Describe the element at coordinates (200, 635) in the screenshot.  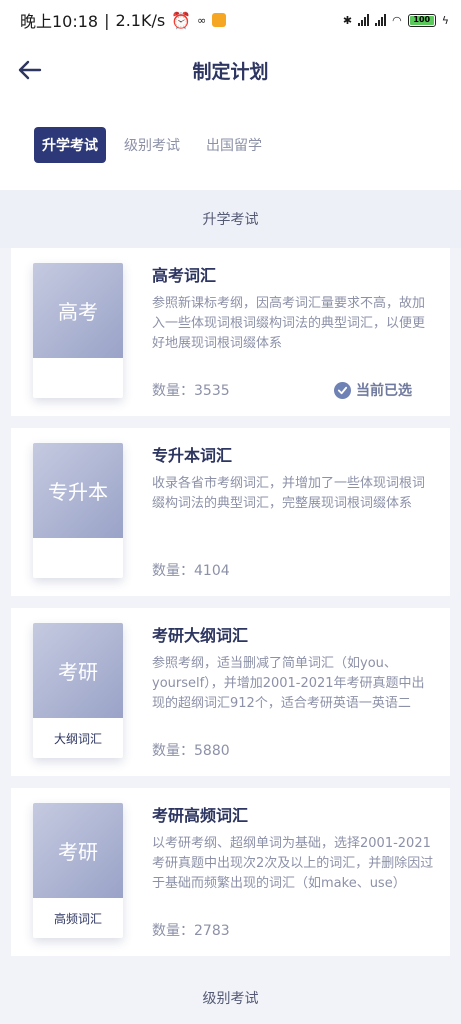
I see `book-title: 考研大纲词汇` at that location.